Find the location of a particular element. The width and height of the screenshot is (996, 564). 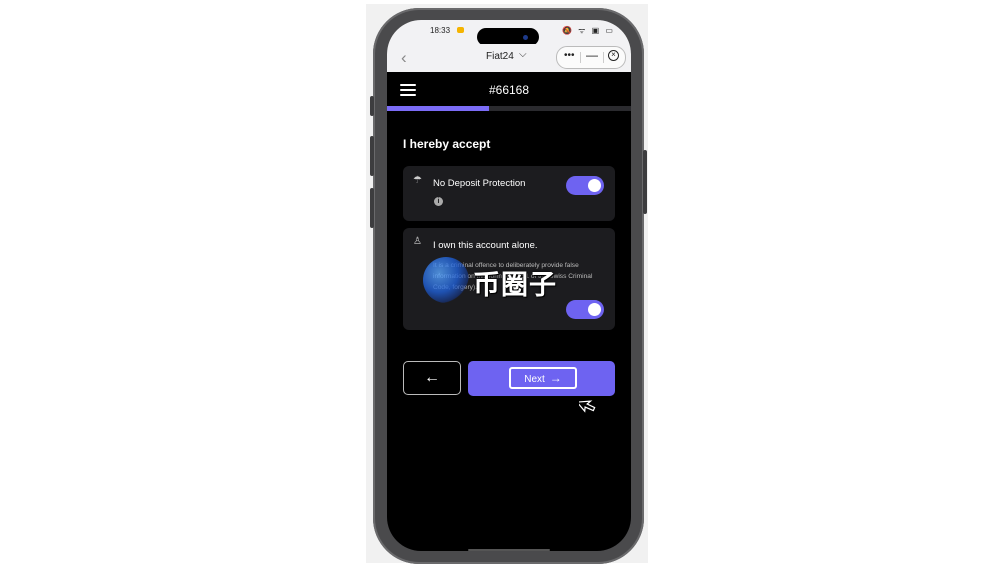

mini-app-capsule: ••• — × is located at coordinates (591, 57).